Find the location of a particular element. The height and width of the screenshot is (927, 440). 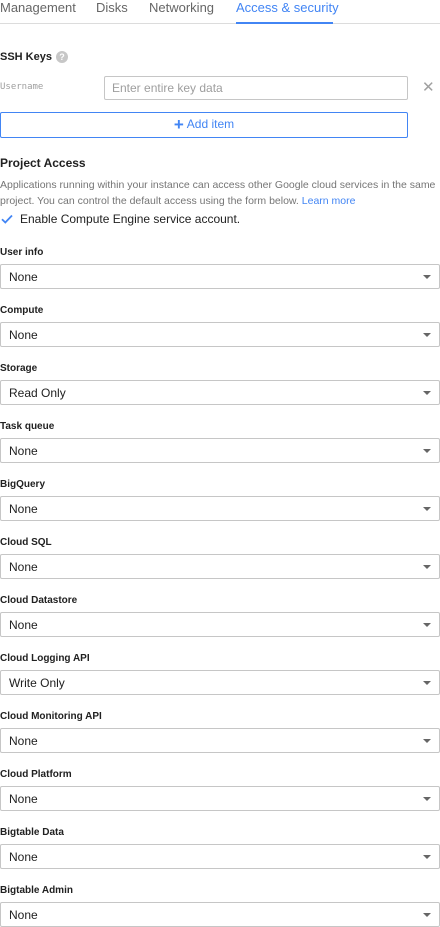

help-icon: ? is located at coordinates (62, 57).